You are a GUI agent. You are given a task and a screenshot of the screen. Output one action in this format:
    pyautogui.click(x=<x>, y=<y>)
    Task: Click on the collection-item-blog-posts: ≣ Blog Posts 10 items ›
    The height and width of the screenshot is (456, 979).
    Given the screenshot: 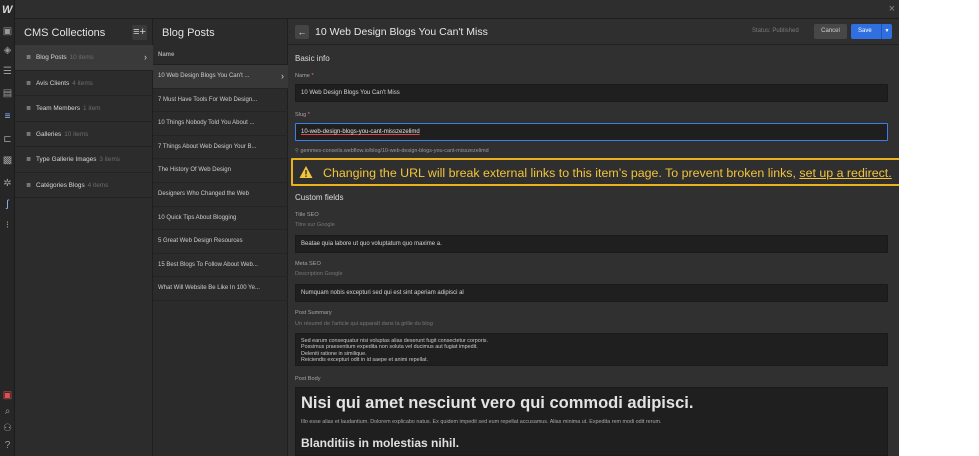 What is the action you would take?
    pyautogui.click(x=84, y=58)
    